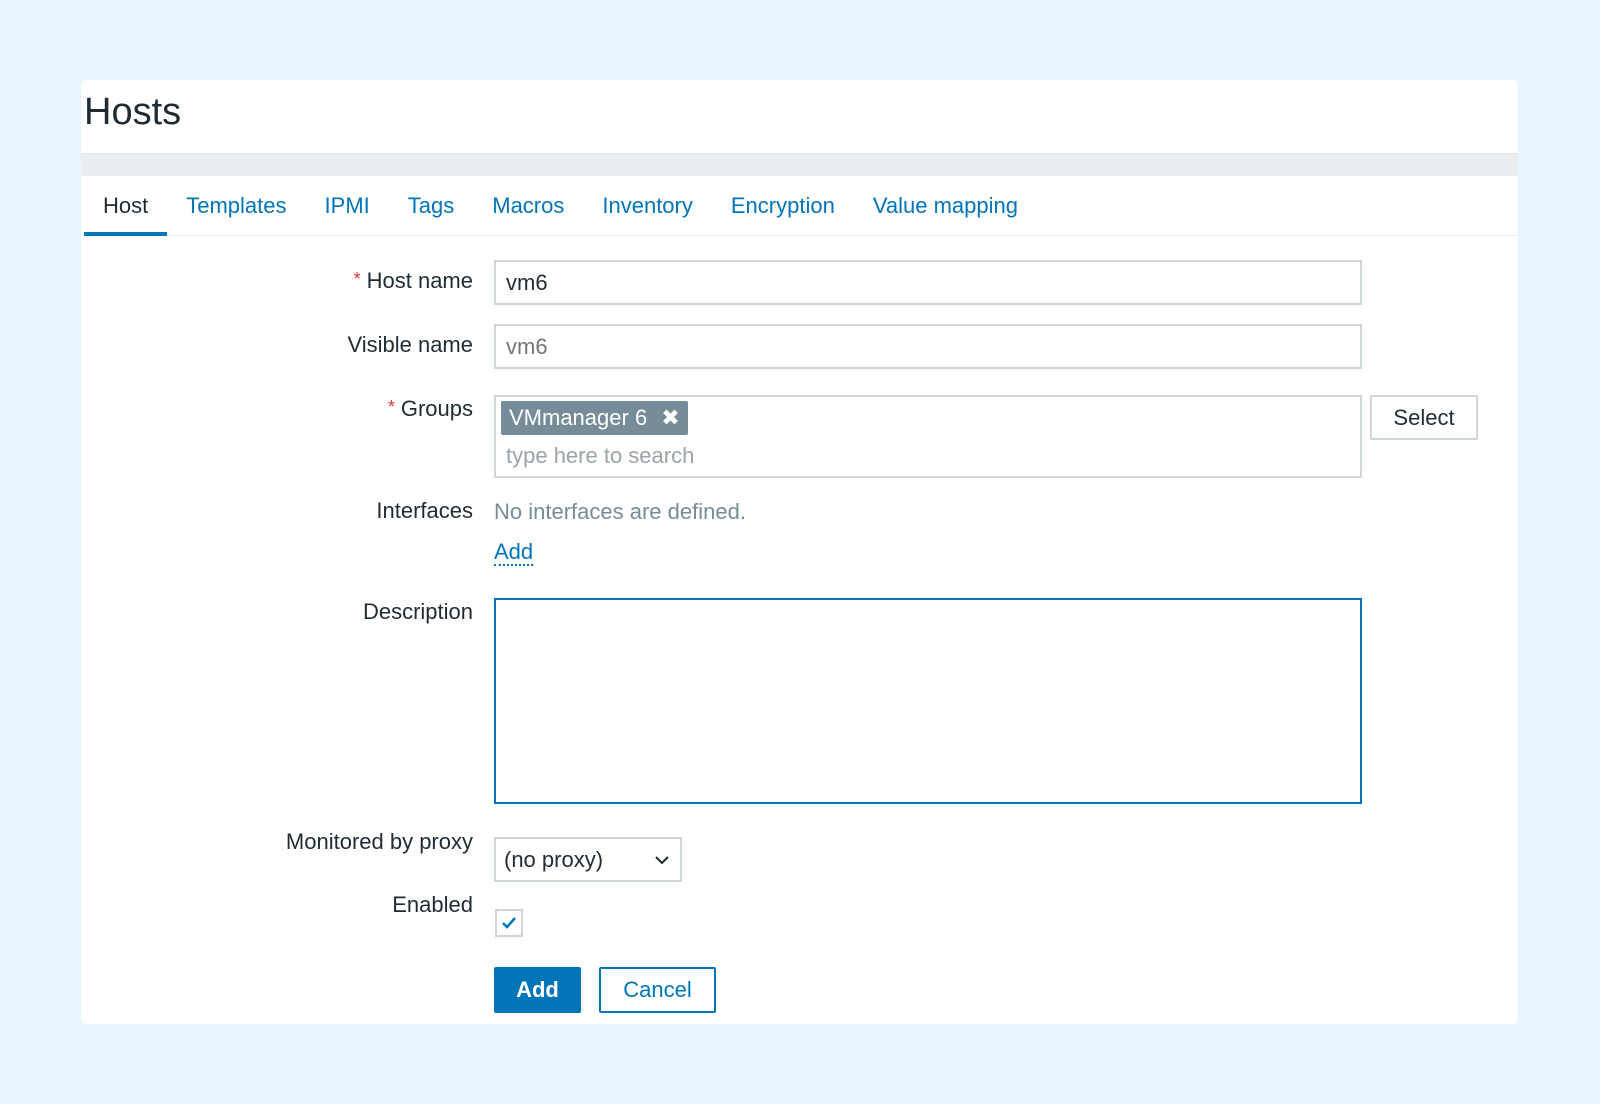 The image size is (1600, 1104). What do you see at coordinates (133, 112) in the screenshot?
I see `page-title: Hosts` at bounding box center [133, 112].